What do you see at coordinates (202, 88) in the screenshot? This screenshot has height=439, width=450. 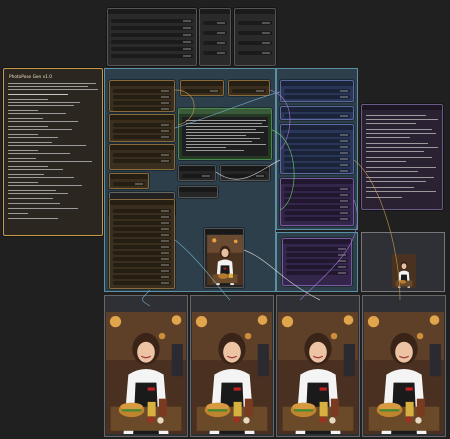 I see `seed-node` at bounding box center [202, 88].